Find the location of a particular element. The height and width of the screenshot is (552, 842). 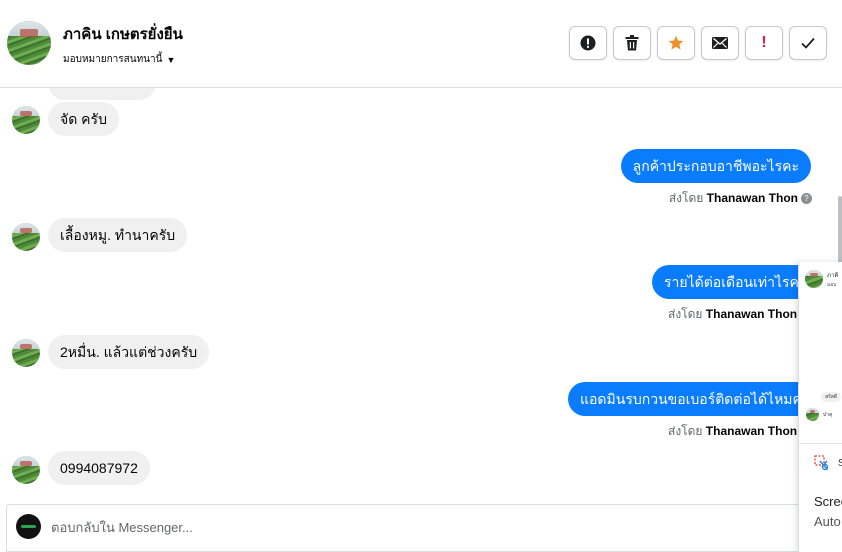

notification-title: Scree is located at coordinates (828, 501).